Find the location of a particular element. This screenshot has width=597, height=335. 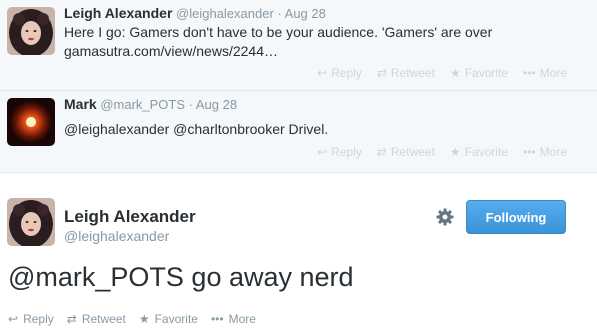

permalink-tweet-text: @mark_POTS go away nerd is located at coordinates (181, 277).